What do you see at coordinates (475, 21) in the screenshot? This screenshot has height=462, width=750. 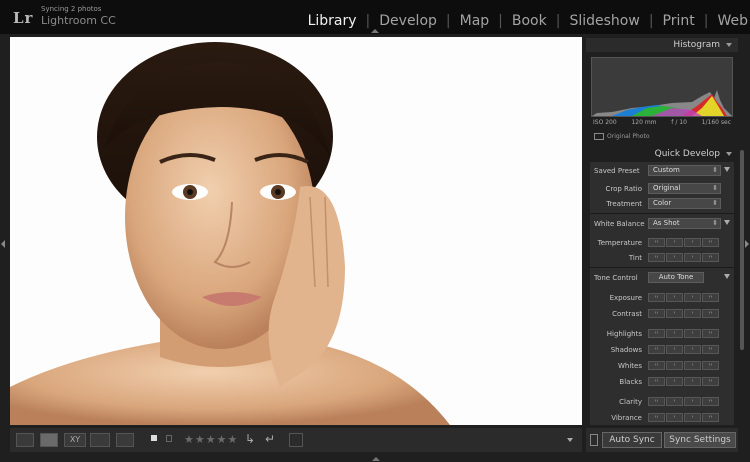 I see `module-map: Map` at bounding box center [475, 21].